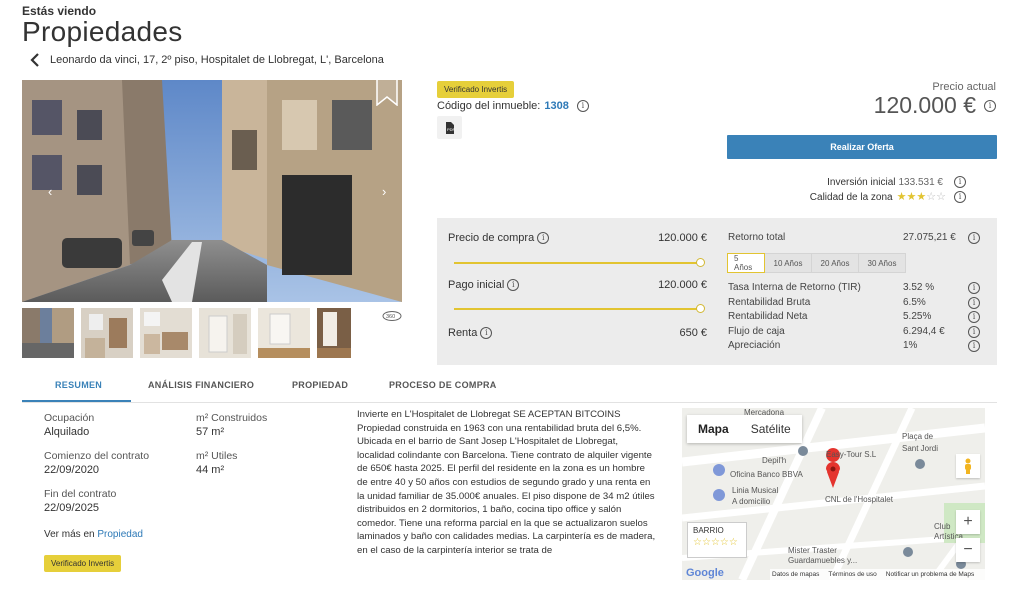  Describe the element at coordinates (576, 309) in the screenshot. I see `down-payment-slider` at that location.